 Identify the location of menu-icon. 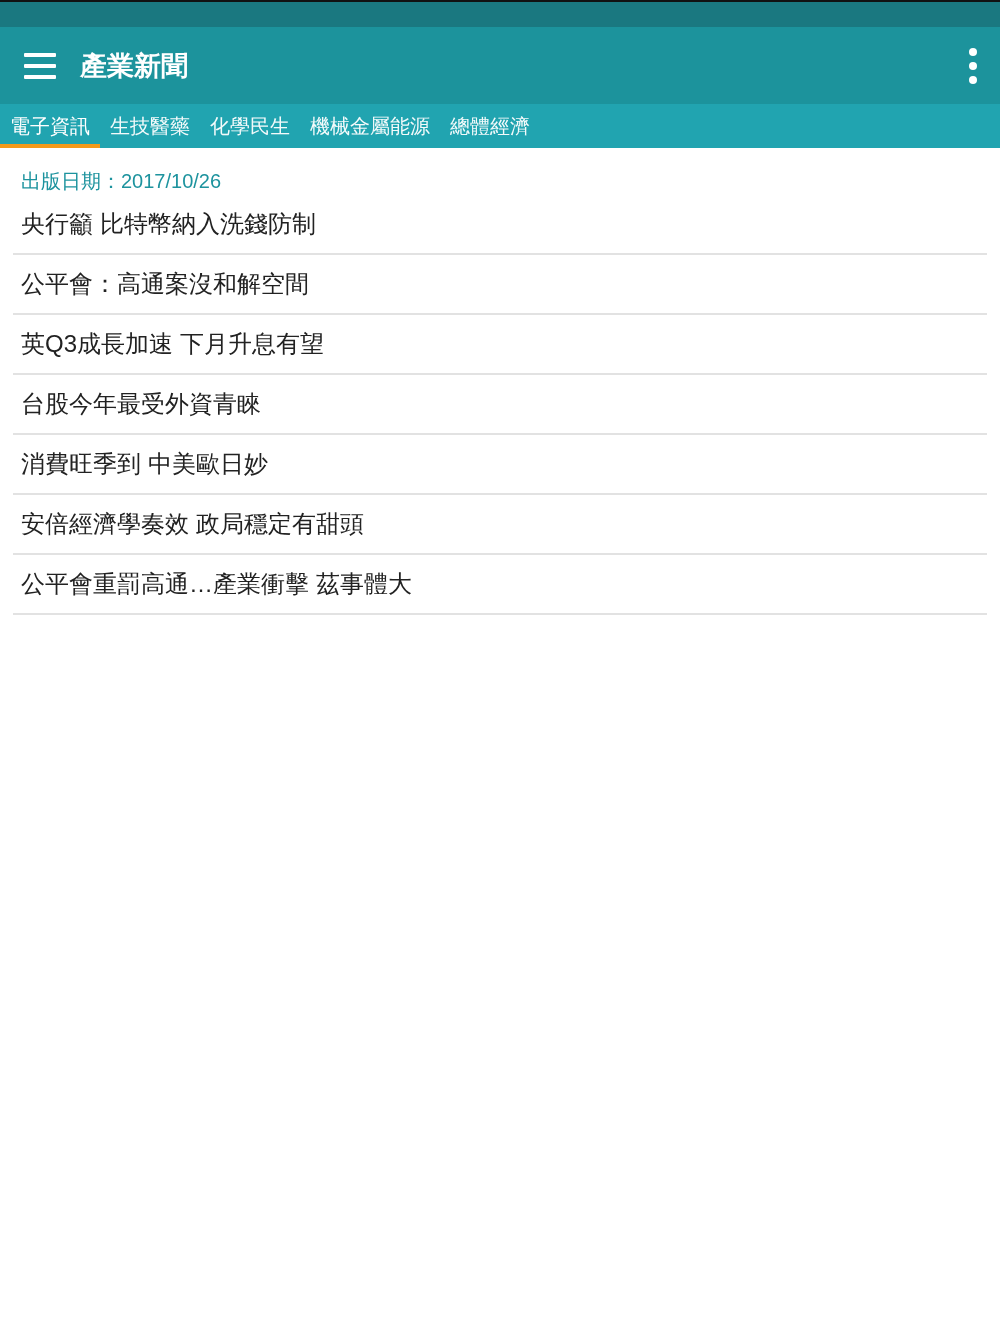
(40, 65).